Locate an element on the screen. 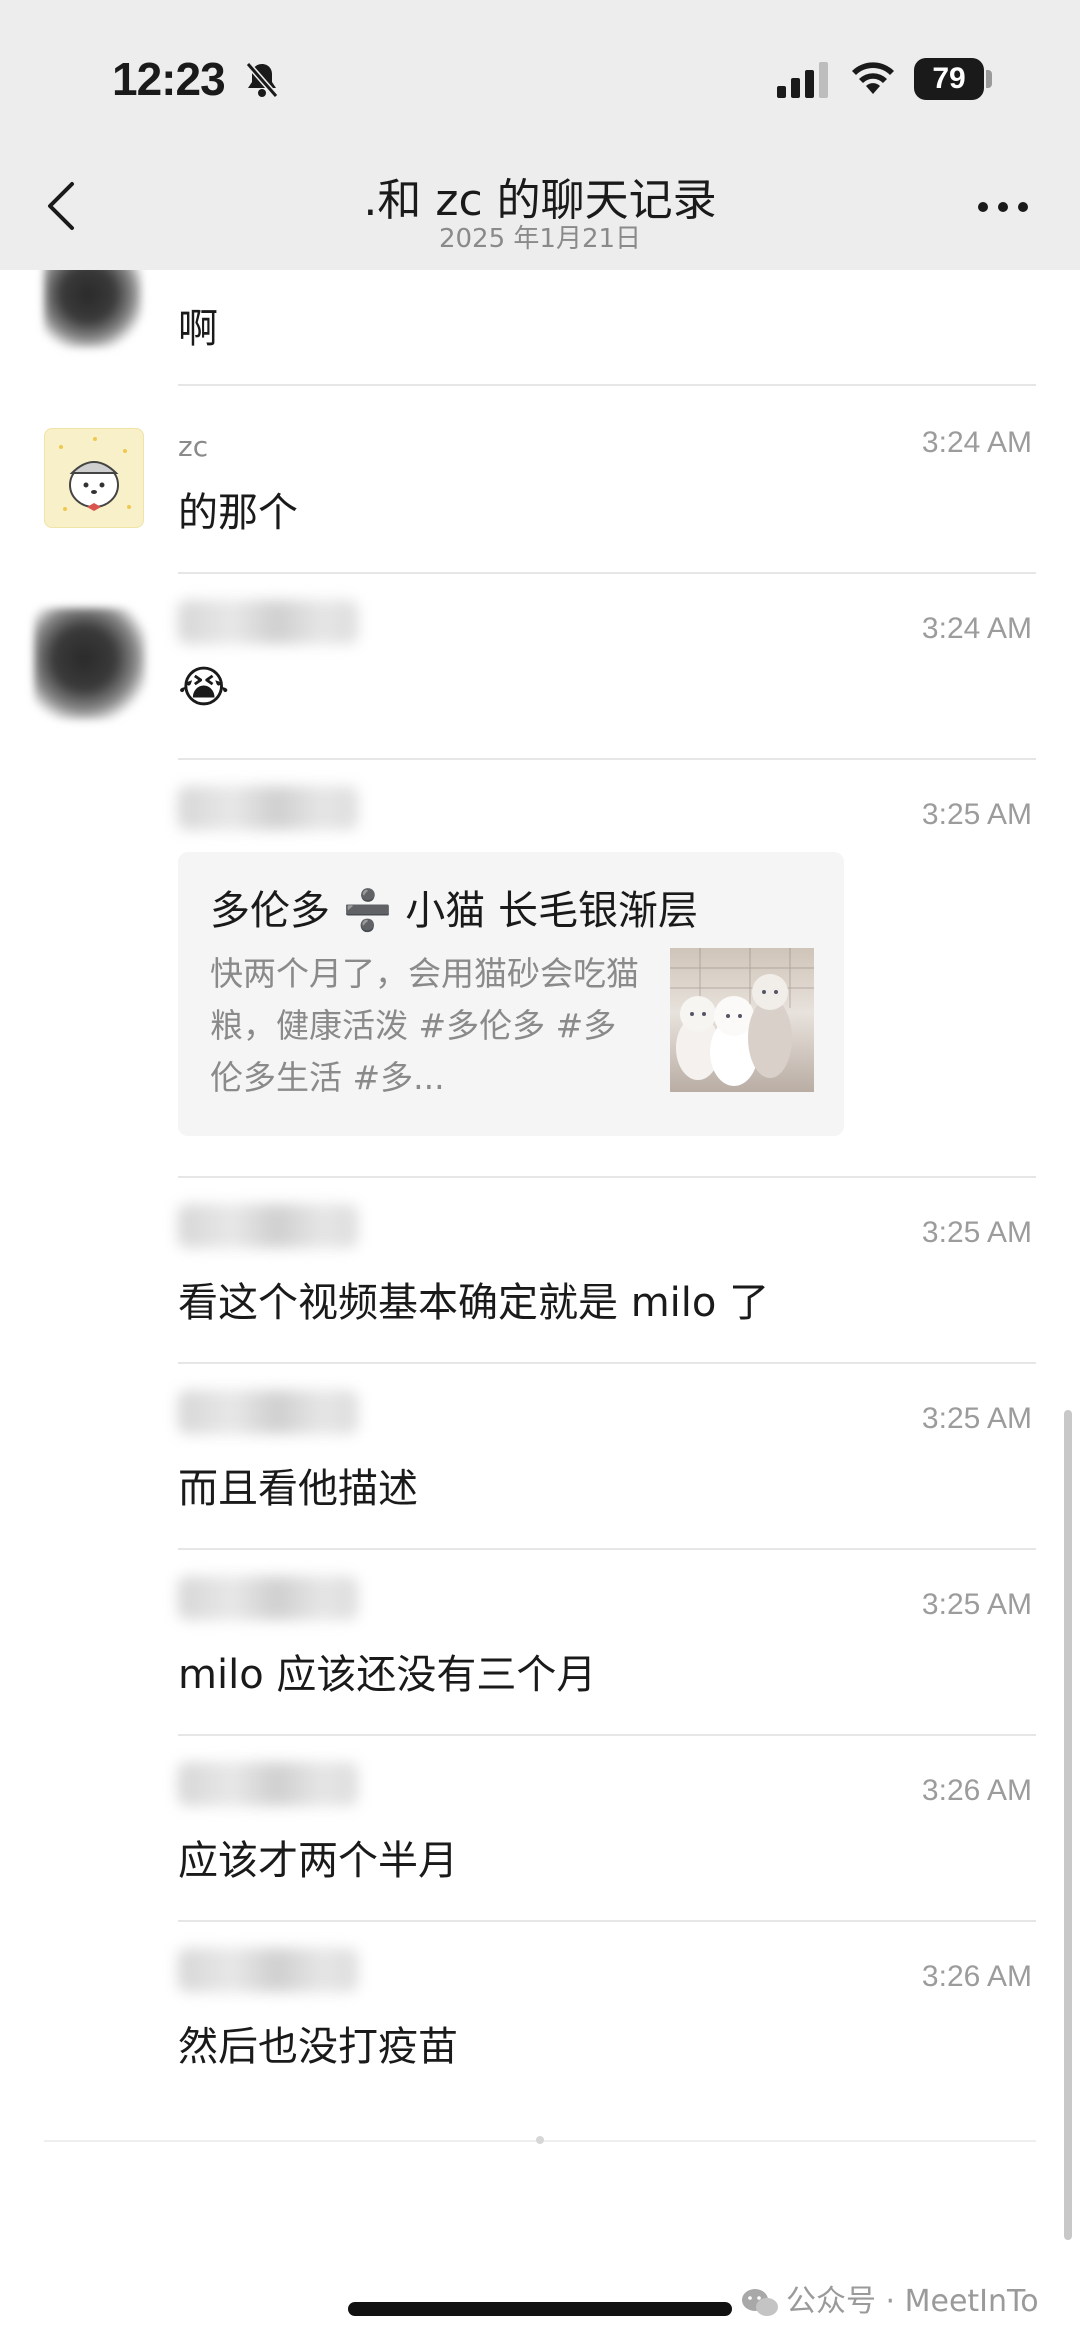  message-item: zc 3:24 AM 的那个 is located at coordinates (540, 481).